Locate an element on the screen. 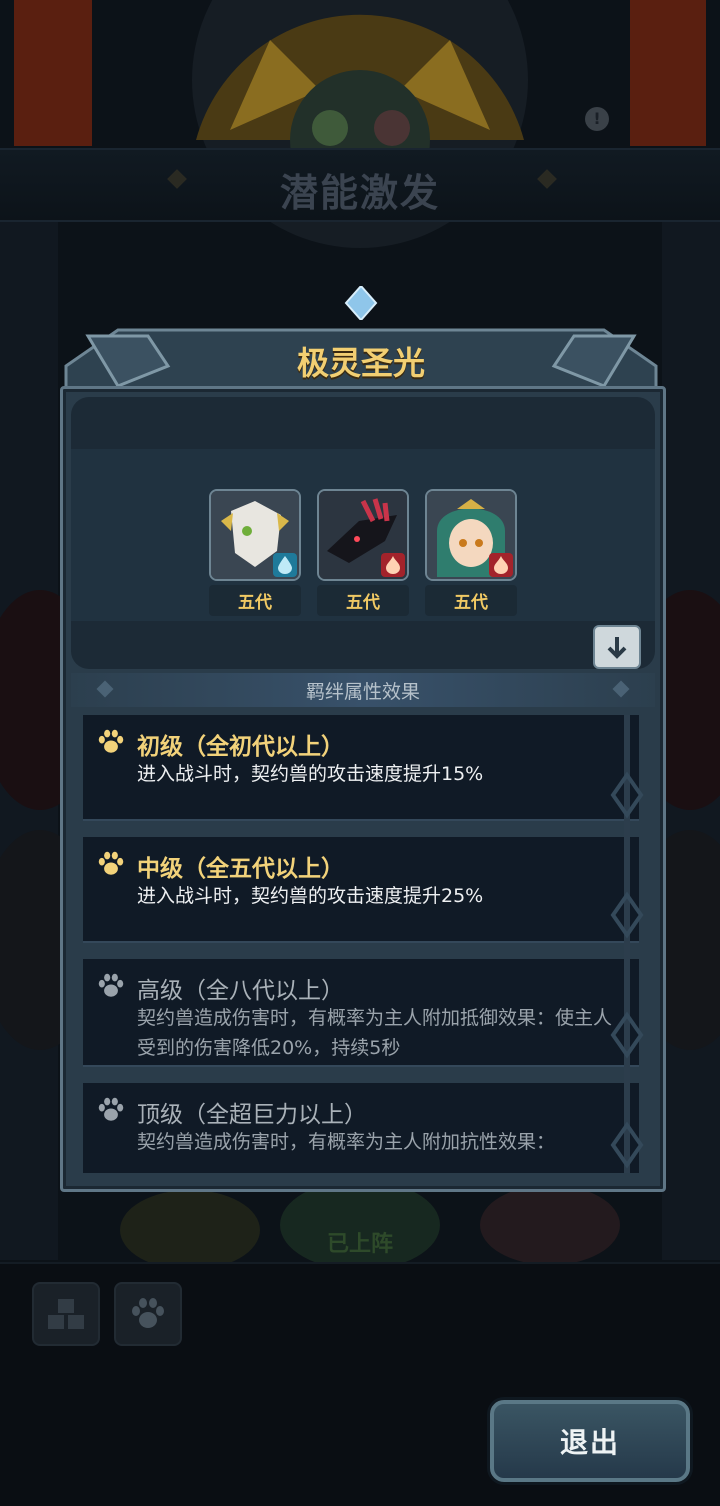 Image resolution: width=720 pixels, height=1506 pixels. section-header: 羁绊属性效果 is located at coordinates (363, 690).